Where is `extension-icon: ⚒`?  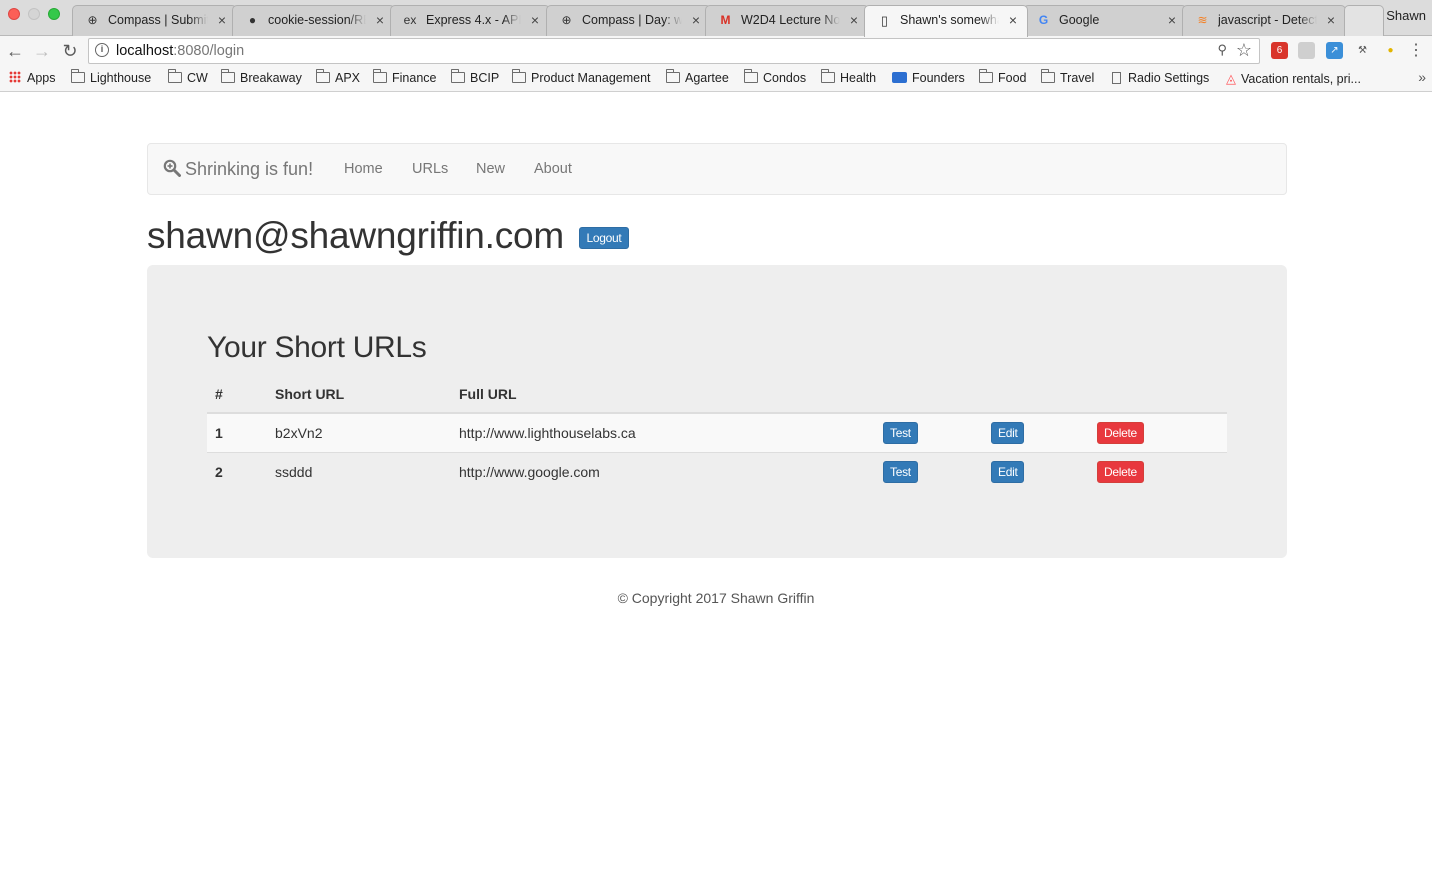 extension-icon: ⚒ is located at coordinates (1362, 50).